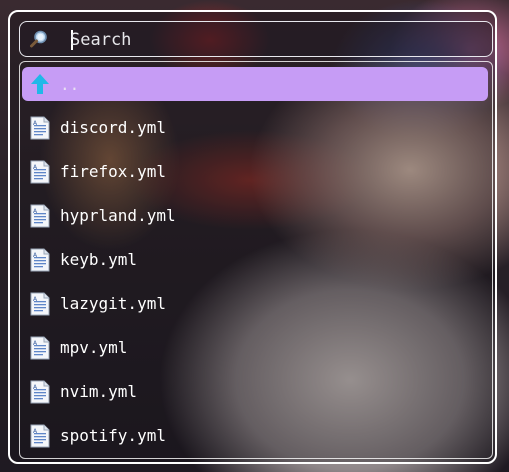  Describe the element at coordinates (255, 172) in the screenshot. I see `list-item: Afirefox.yml` at that location.